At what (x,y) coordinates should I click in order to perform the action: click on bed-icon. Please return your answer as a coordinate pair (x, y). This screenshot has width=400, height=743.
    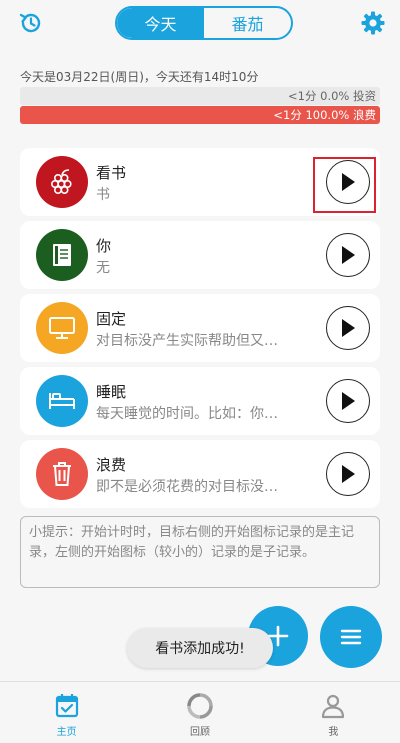
    Looking at the image, I should click on (62, 401).